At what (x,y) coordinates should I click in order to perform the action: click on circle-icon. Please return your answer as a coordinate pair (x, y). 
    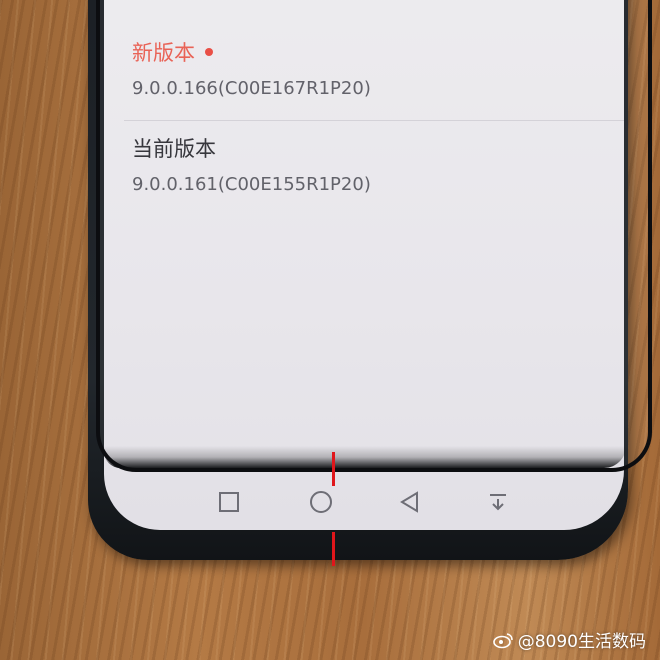
    Looking at the image, I should click on (321, 502).